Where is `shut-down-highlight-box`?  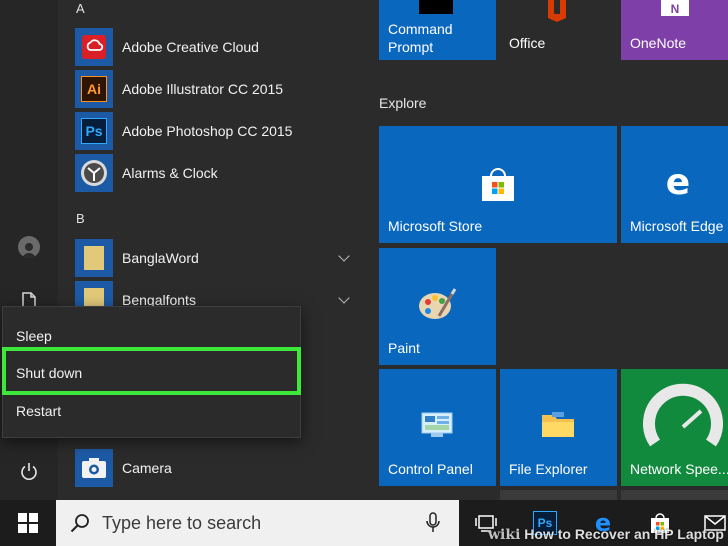
shut-down-highlight-box is located at coordinates (151, 371).